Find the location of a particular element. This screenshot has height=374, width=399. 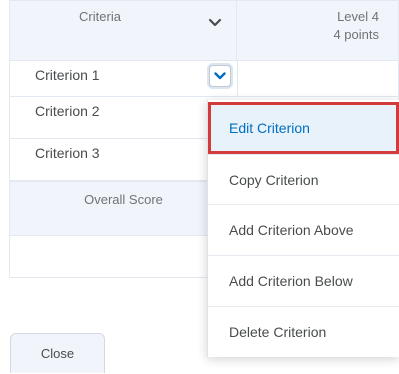

add-criterion-above-menu-item: Add Criterion Above is located at coordinates (303, 229).